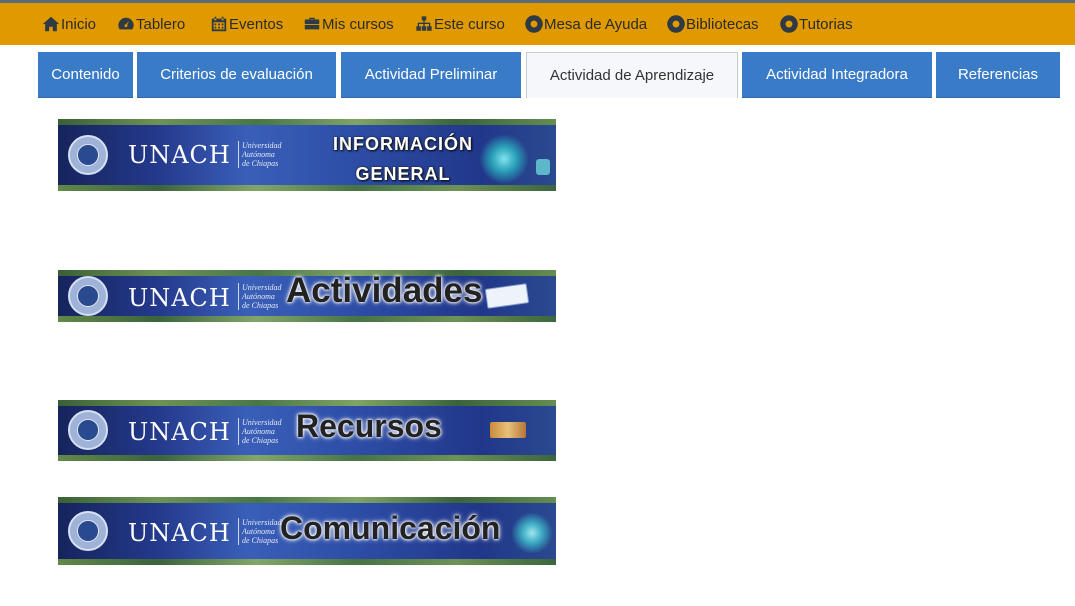 The width and height of the screenshot is (1075, 606). I want to click on nav-label: Este curso, so click(469, 24).